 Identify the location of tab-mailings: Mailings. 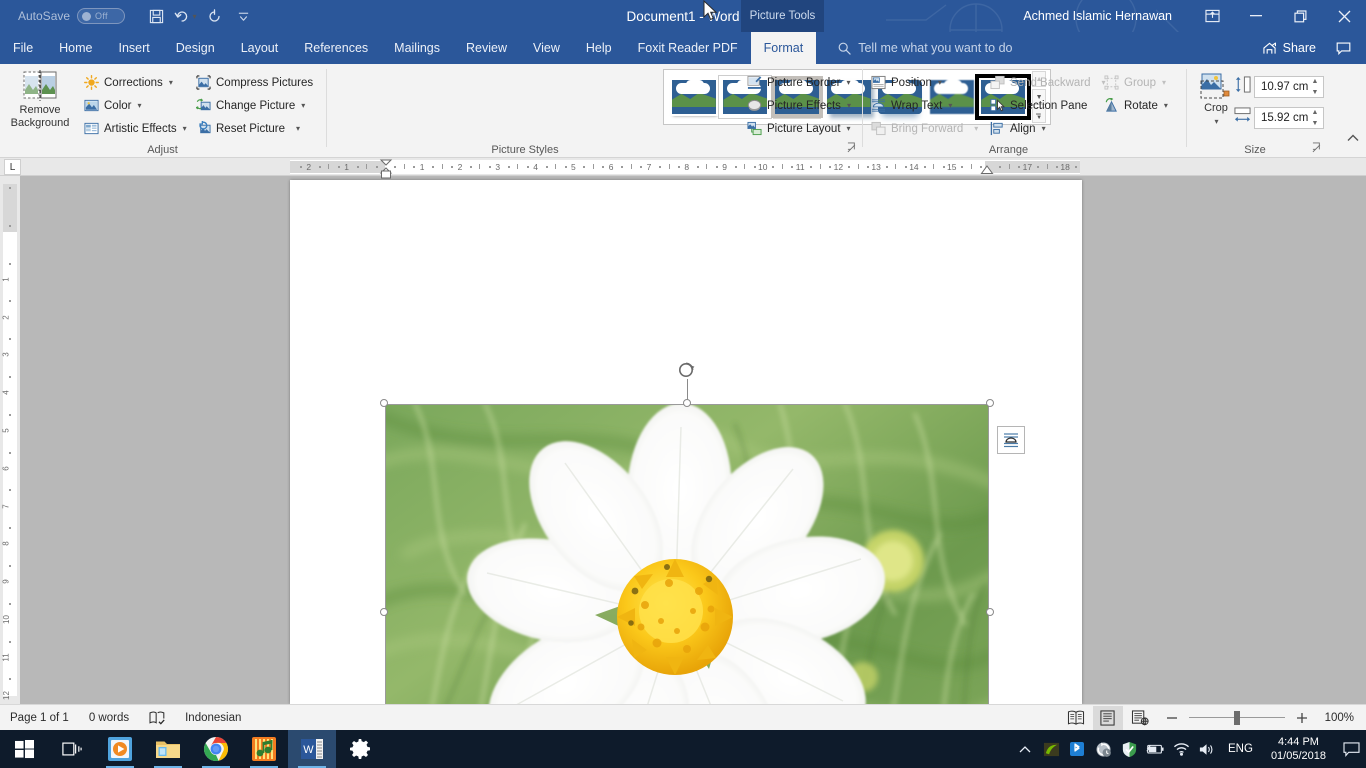
(417, 48).